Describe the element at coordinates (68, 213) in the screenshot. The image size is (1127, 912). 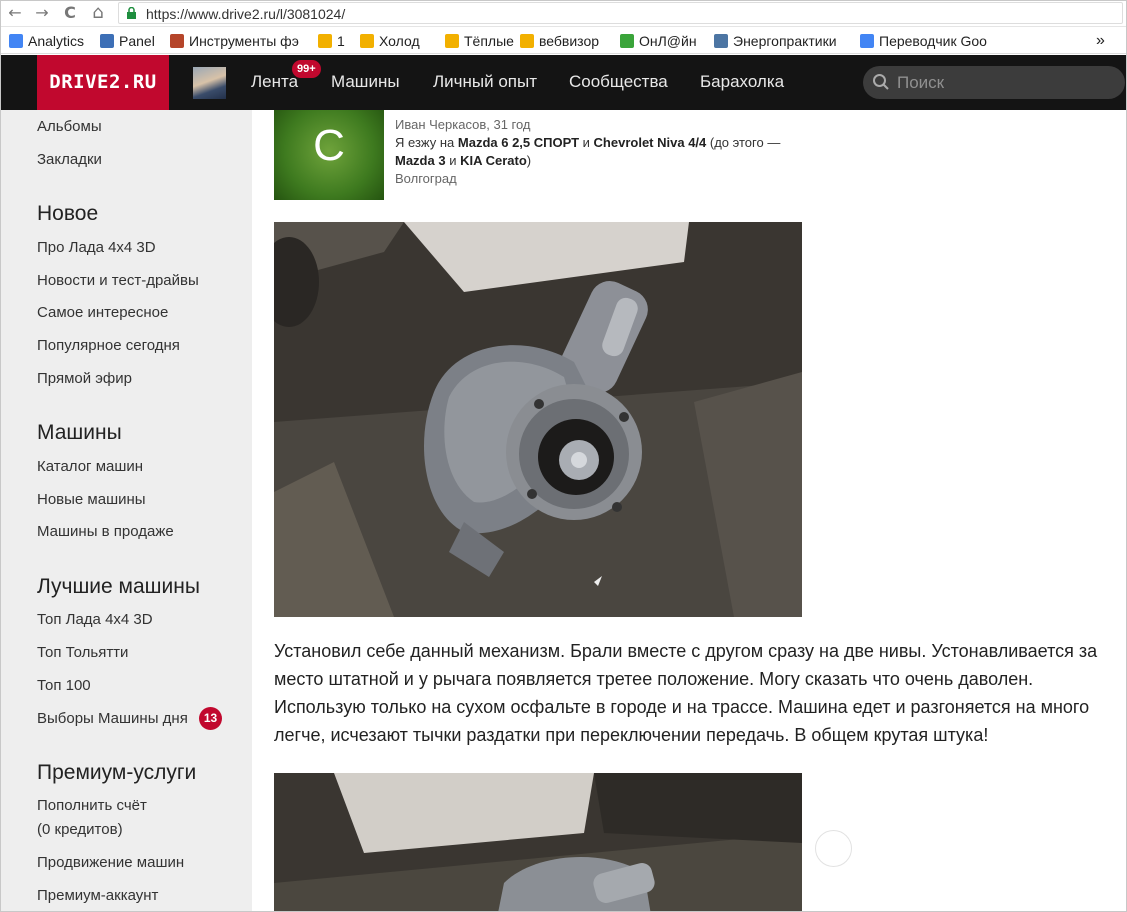
I see `sidebar-section-new: Новое` at that location.